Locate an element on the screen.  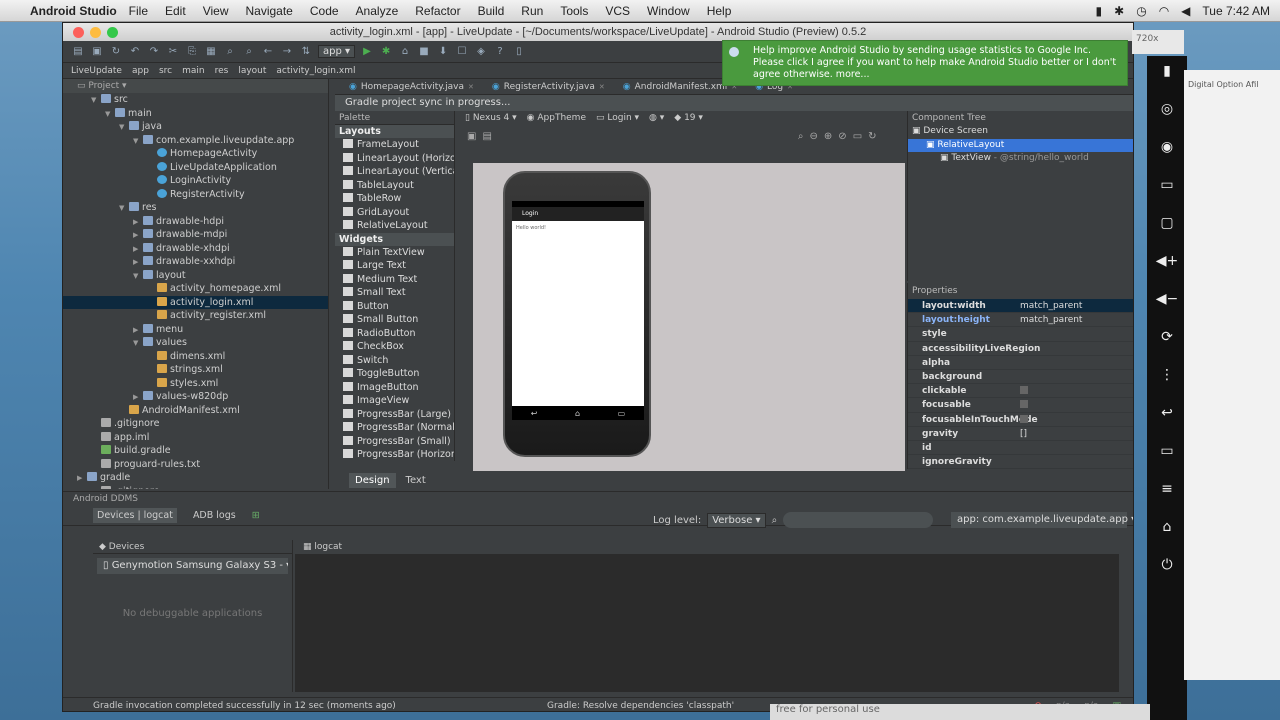
property-value: [] is located at coordinates (1074, 433).